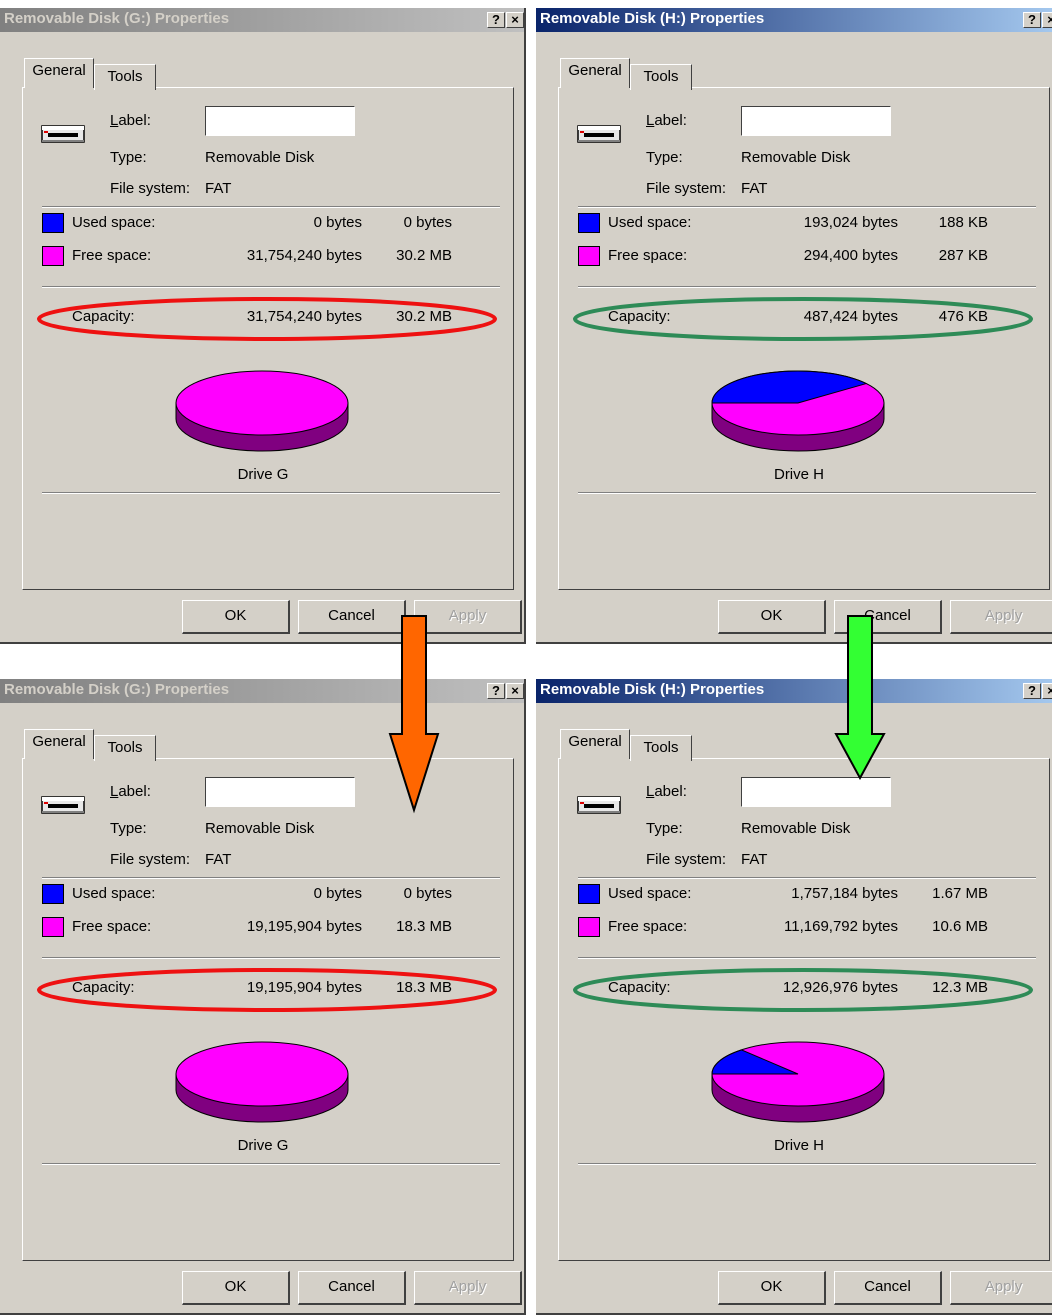 The height and width of the screenshot is (1315, 1052). What do you see at coordinates (263, 1145) in the screenshot?
I see `drive-name: Drive G` at bounding box center [263, 1145].